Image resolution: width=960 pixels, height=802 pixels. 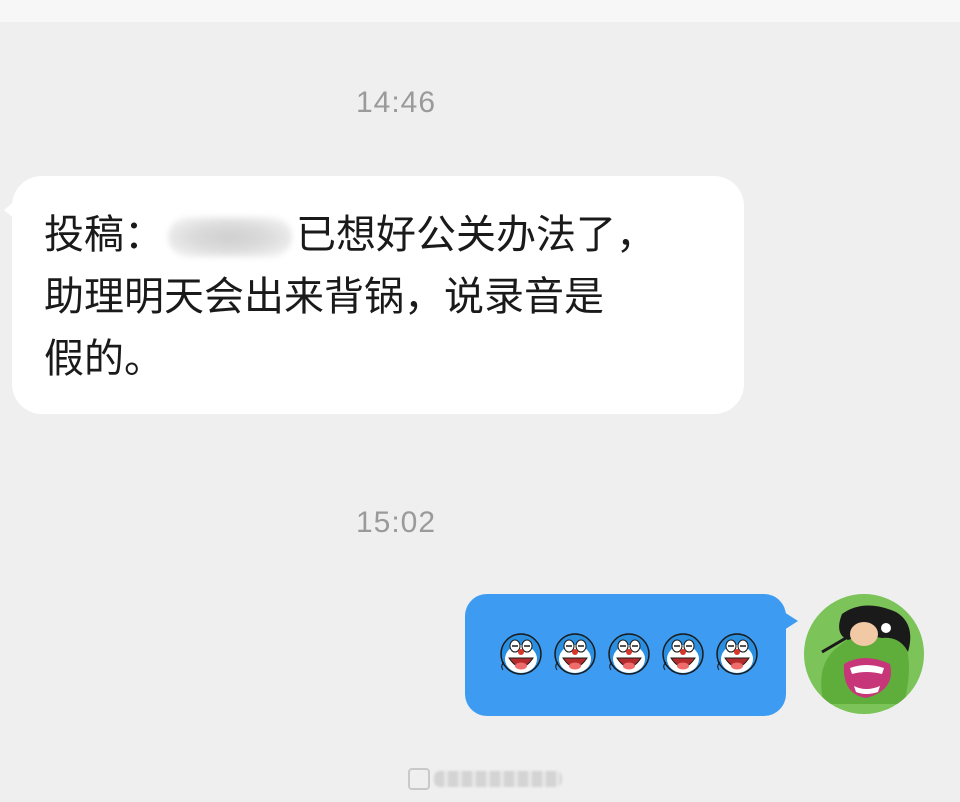 I want to click on timestamp: 14:46, so click(x=396, y=102).